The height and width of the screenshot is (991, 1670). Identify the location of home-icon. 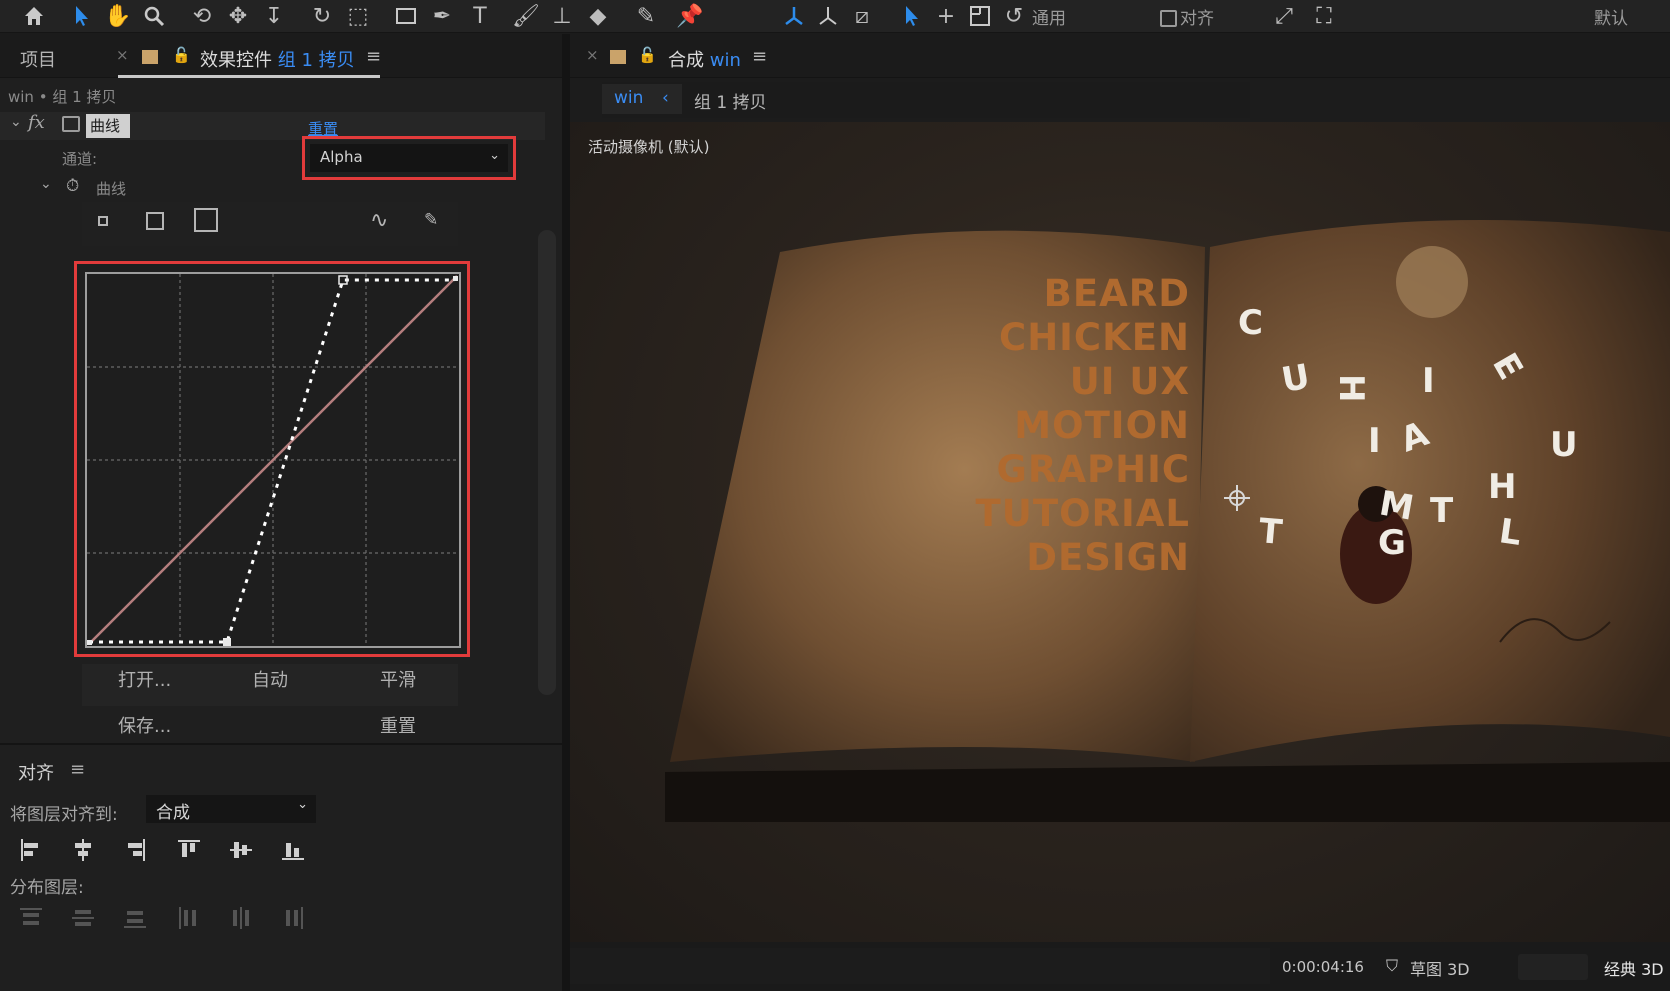
(34, 16).